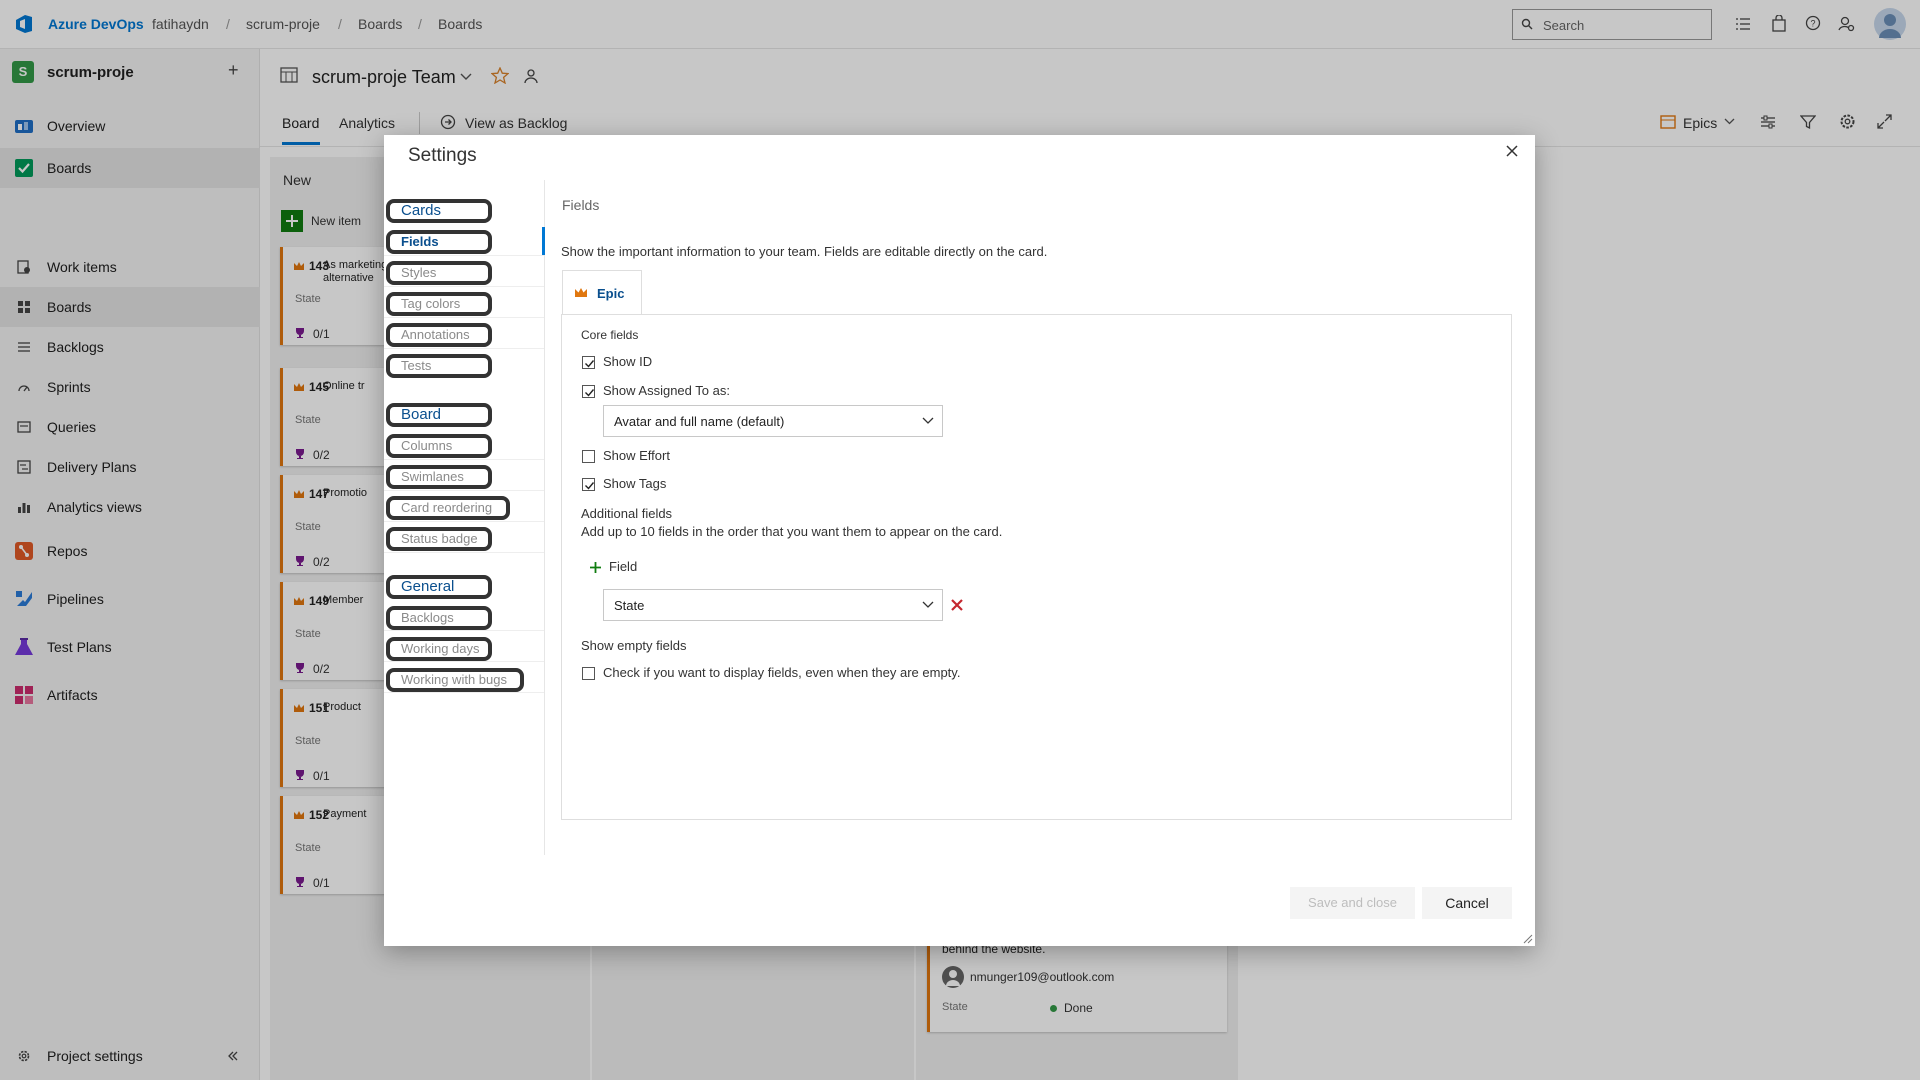 This screenshot has width=1920, height=1080. I want to click on settings-nav-general: General, so click(439, 587).